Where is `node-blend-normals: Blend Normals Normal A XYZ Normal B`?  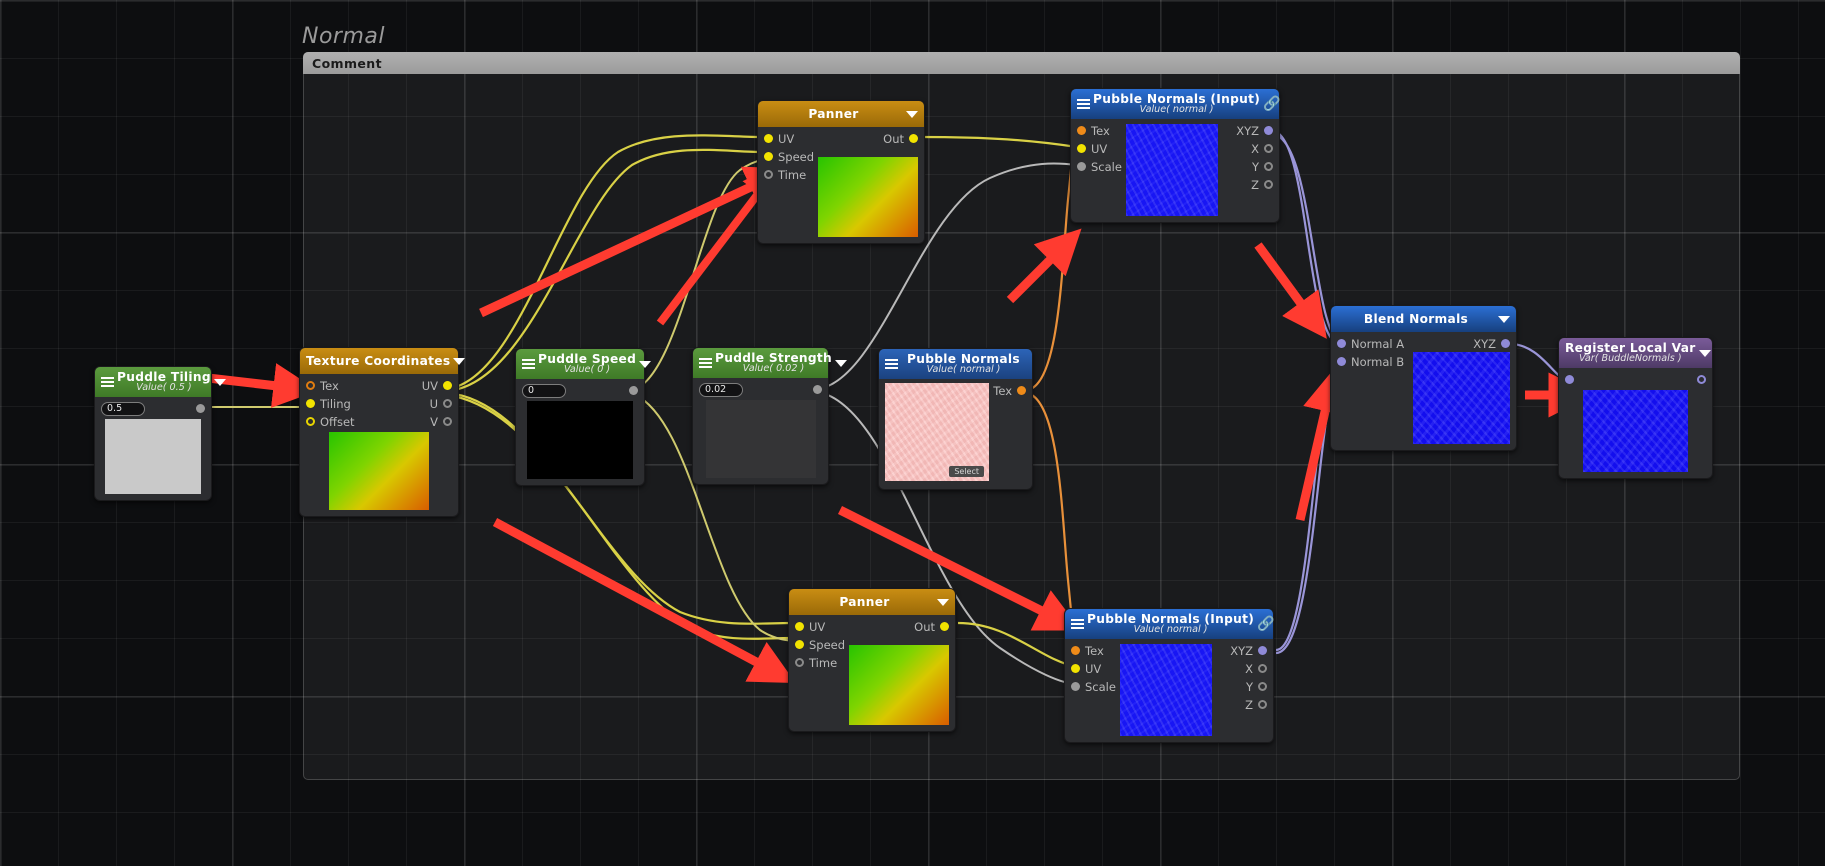
node-blend-normals: Blend Normals Normal A XYZ Normal B is located at coordinates (1423, 378).